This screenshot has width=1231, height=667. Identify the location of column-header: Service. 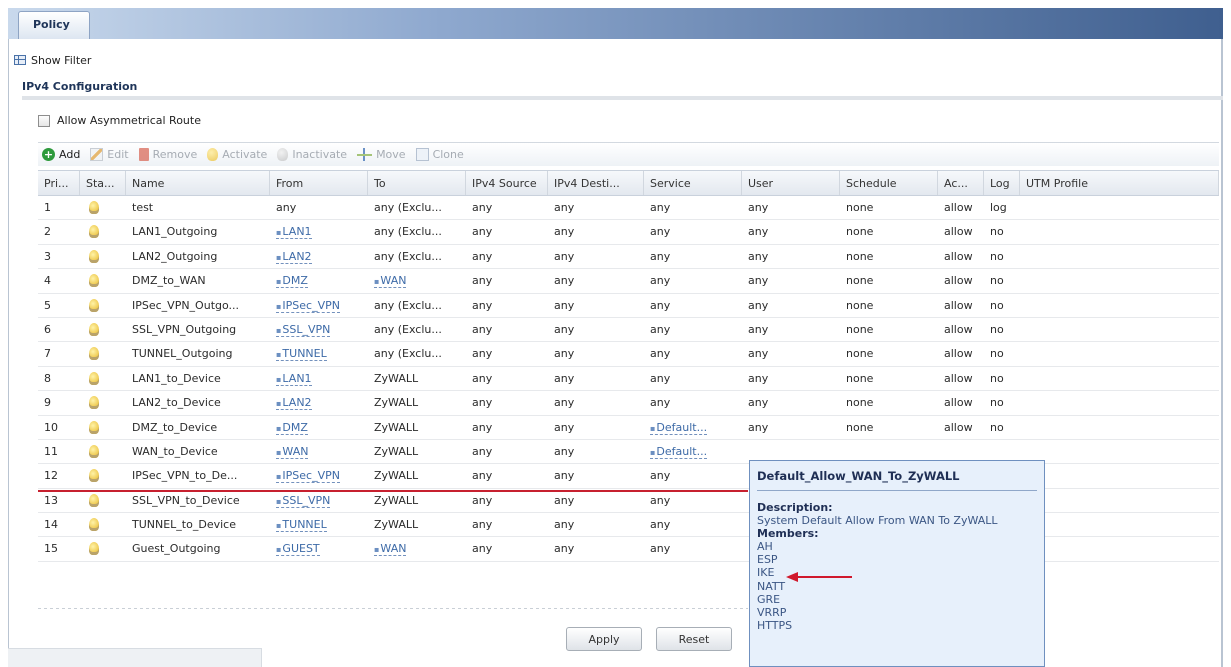
(693, 183).